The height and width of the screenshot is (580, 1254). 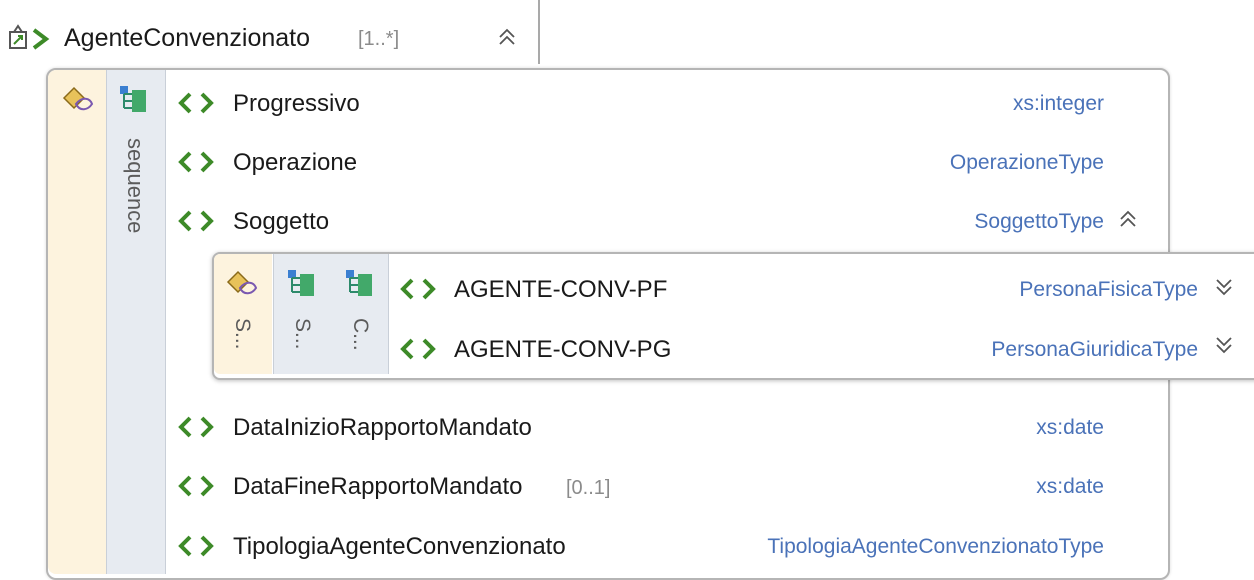 I want to click on choice-icon, so click(x=361, y=283).